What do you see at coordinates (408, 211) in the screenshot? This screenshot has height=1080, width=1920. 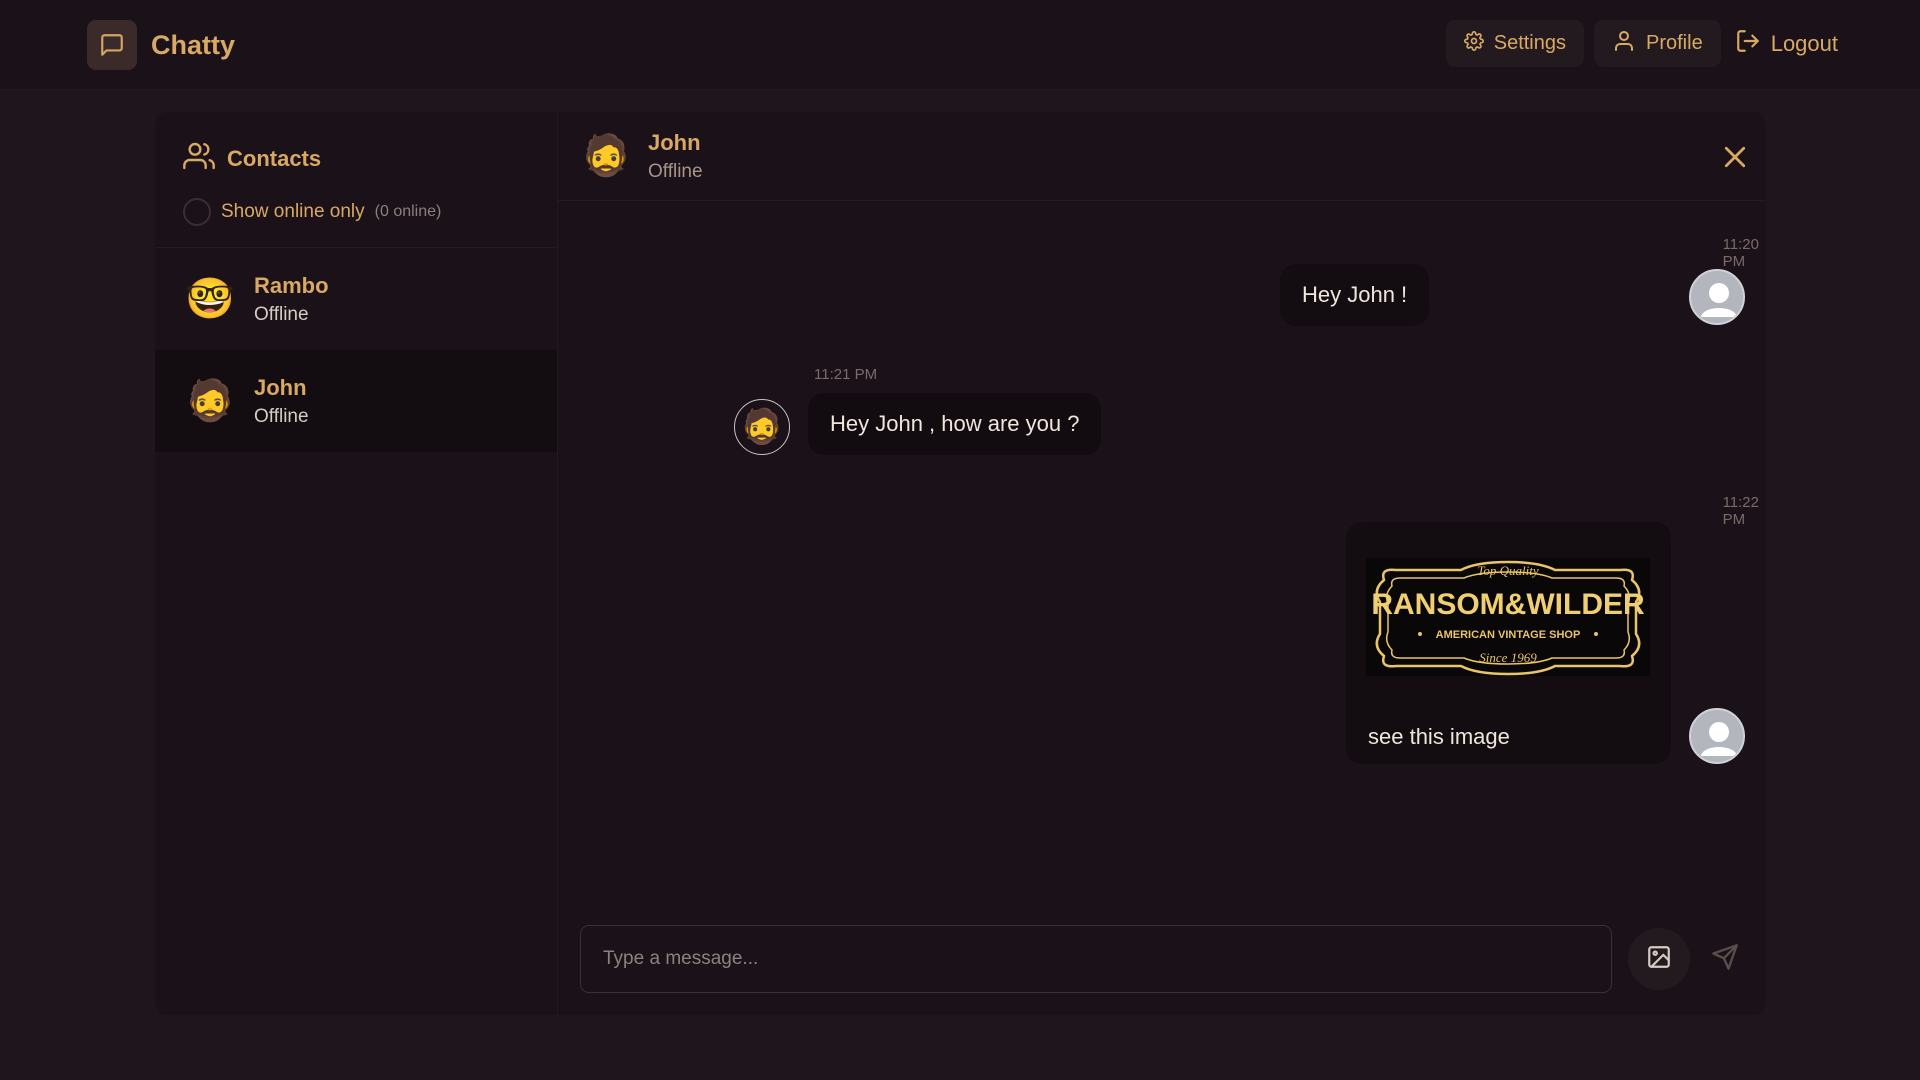 I see `online-count: (0 online)` at bounding box center [408, 211].